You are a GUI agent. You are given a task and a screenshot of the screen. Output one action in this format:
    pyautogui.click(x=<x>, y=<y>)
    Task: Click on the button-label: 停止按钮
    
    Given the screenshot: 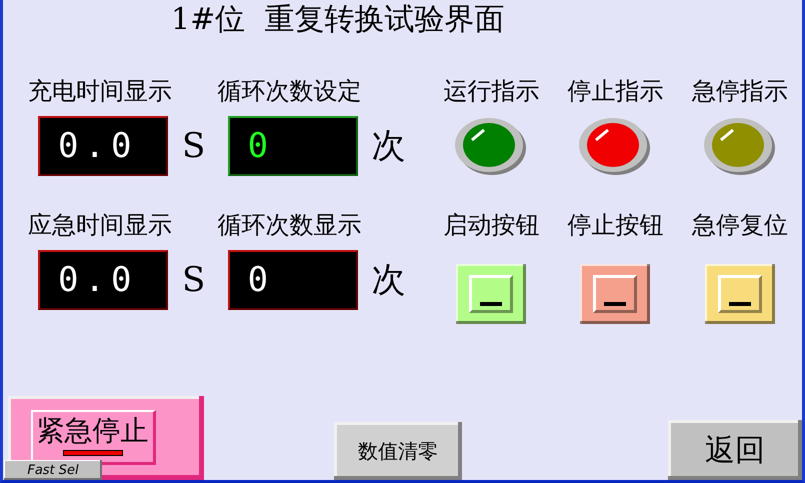 What is the action you would take?
    pyautogui.click(x=615, y=225)
    